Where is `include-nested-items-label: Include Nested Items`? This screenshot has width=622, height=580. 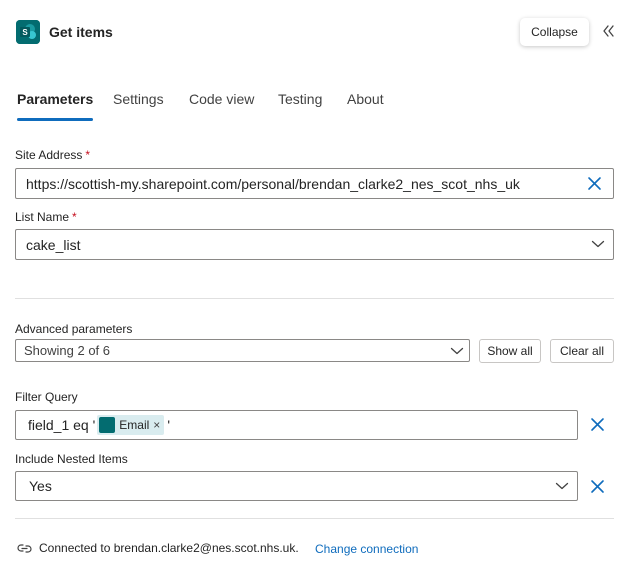
include-nested-items-label: Include Nested Items is located at coordinates (71, 459).